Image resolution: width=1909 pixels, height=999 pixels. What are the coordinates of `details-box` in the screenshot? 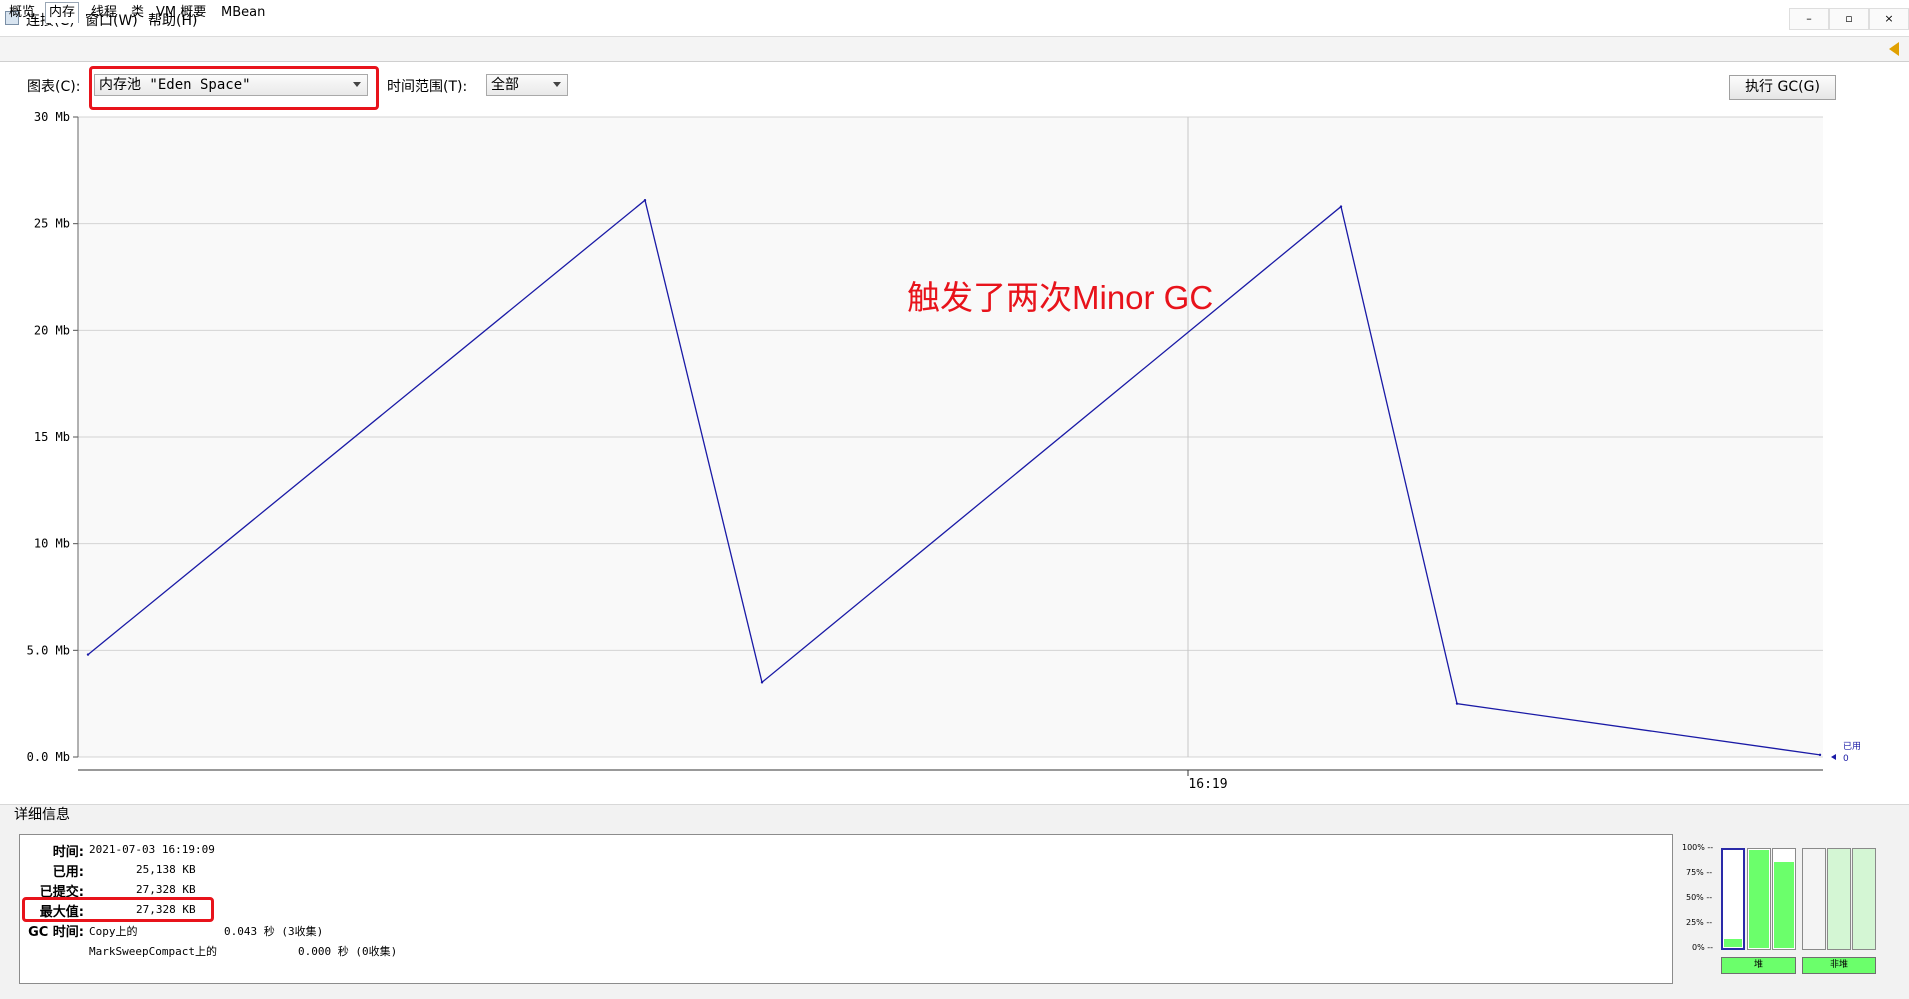 It's located at (846, 909).